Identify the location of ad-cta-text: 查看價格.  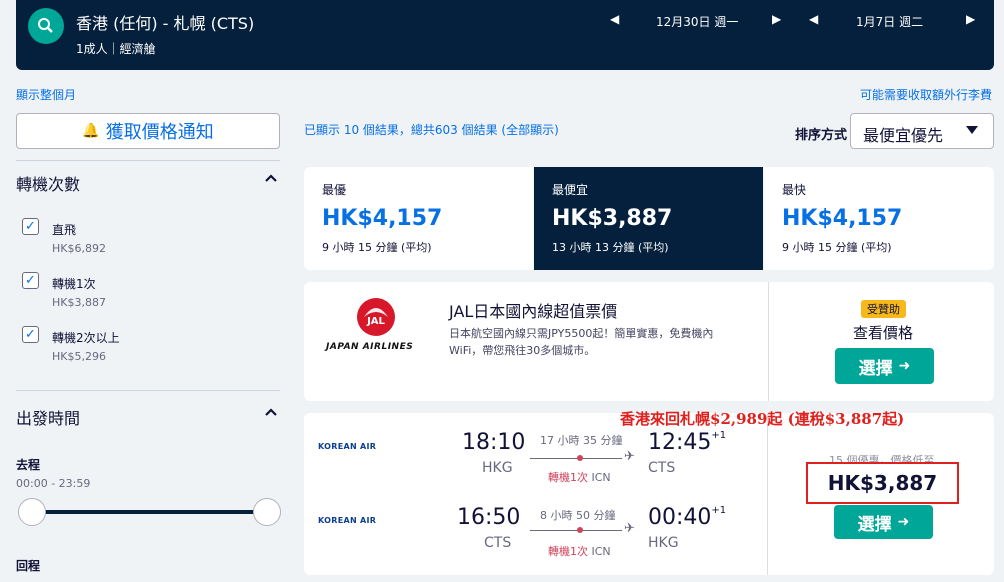
(883, 333).